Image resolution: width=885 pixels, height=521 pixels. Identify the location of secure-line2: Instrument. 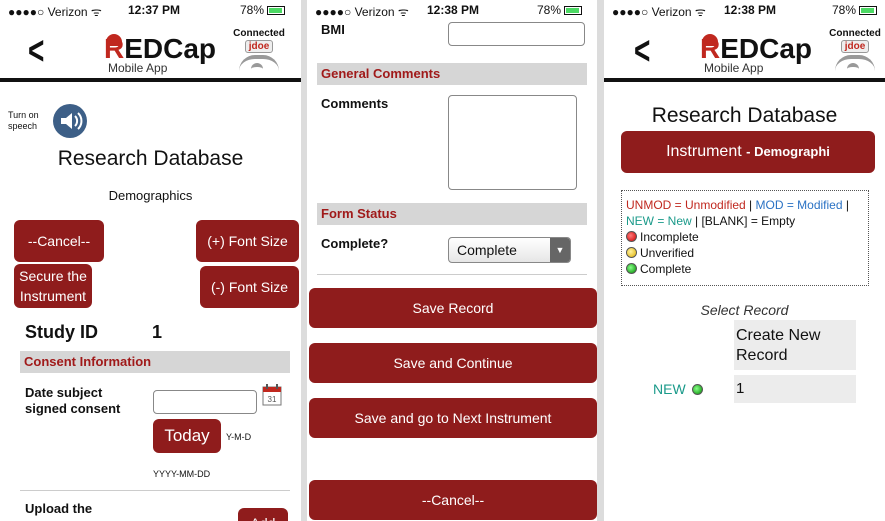
(53, 296).